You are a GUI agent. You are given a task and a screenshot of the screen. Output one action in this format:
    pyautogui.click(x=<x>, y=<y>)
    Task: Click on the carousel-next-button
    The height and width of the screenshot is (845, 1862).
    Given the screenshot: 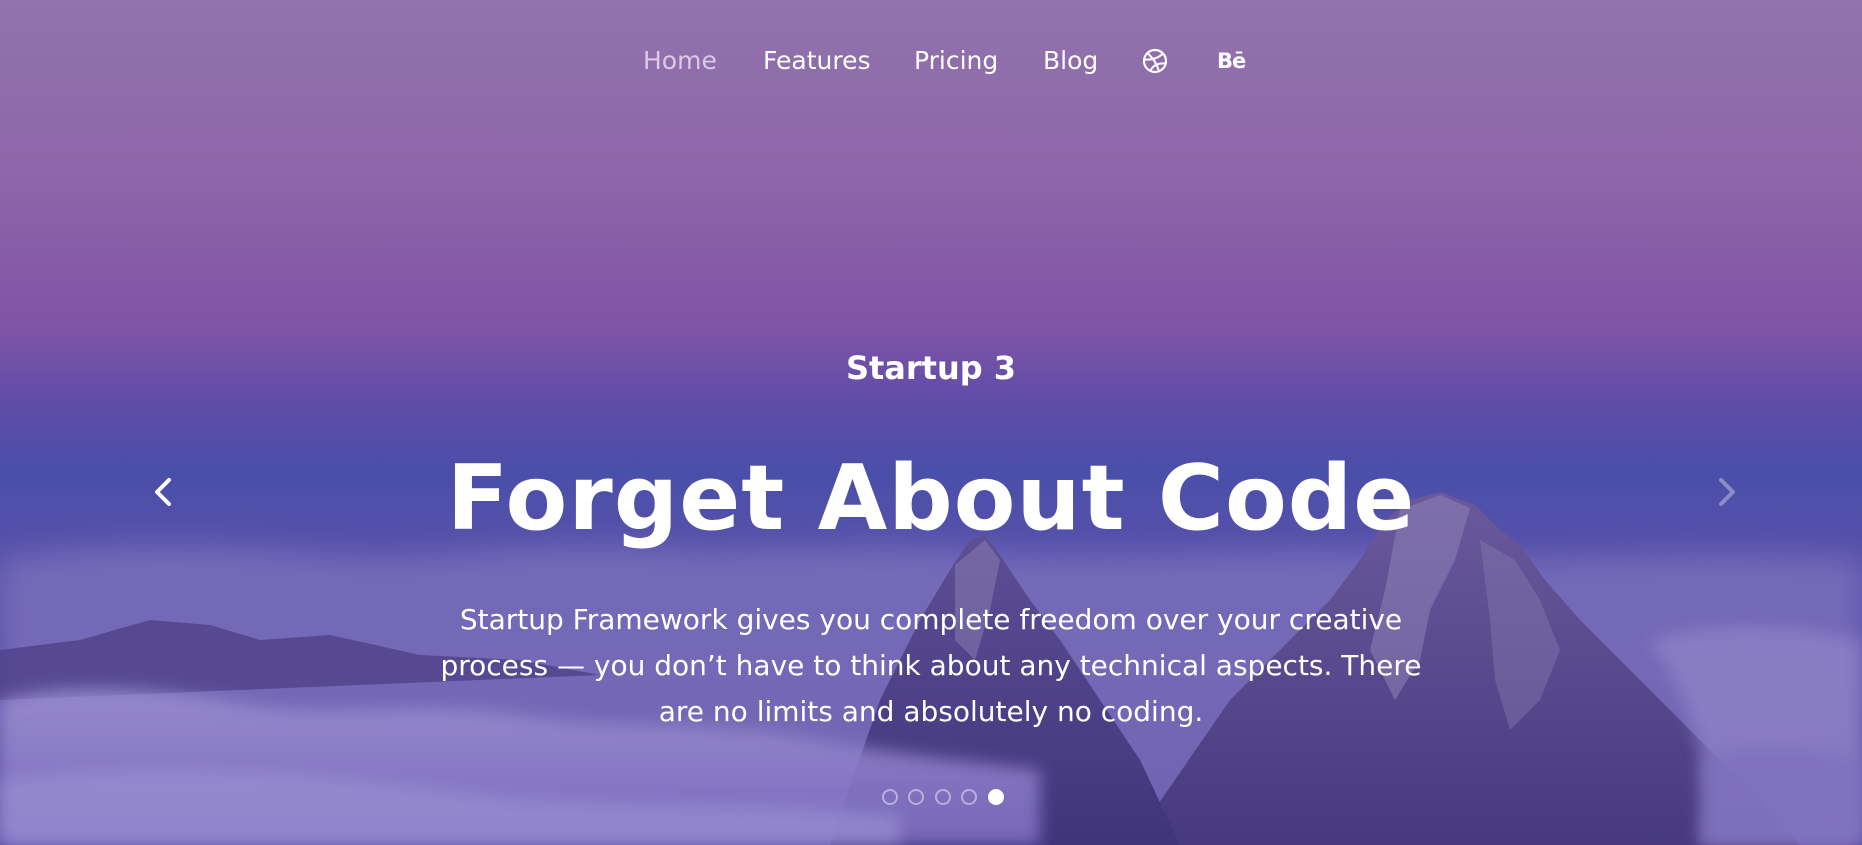 What is the action you would take?
    pyautogui.click(x=1726, y=492)
    